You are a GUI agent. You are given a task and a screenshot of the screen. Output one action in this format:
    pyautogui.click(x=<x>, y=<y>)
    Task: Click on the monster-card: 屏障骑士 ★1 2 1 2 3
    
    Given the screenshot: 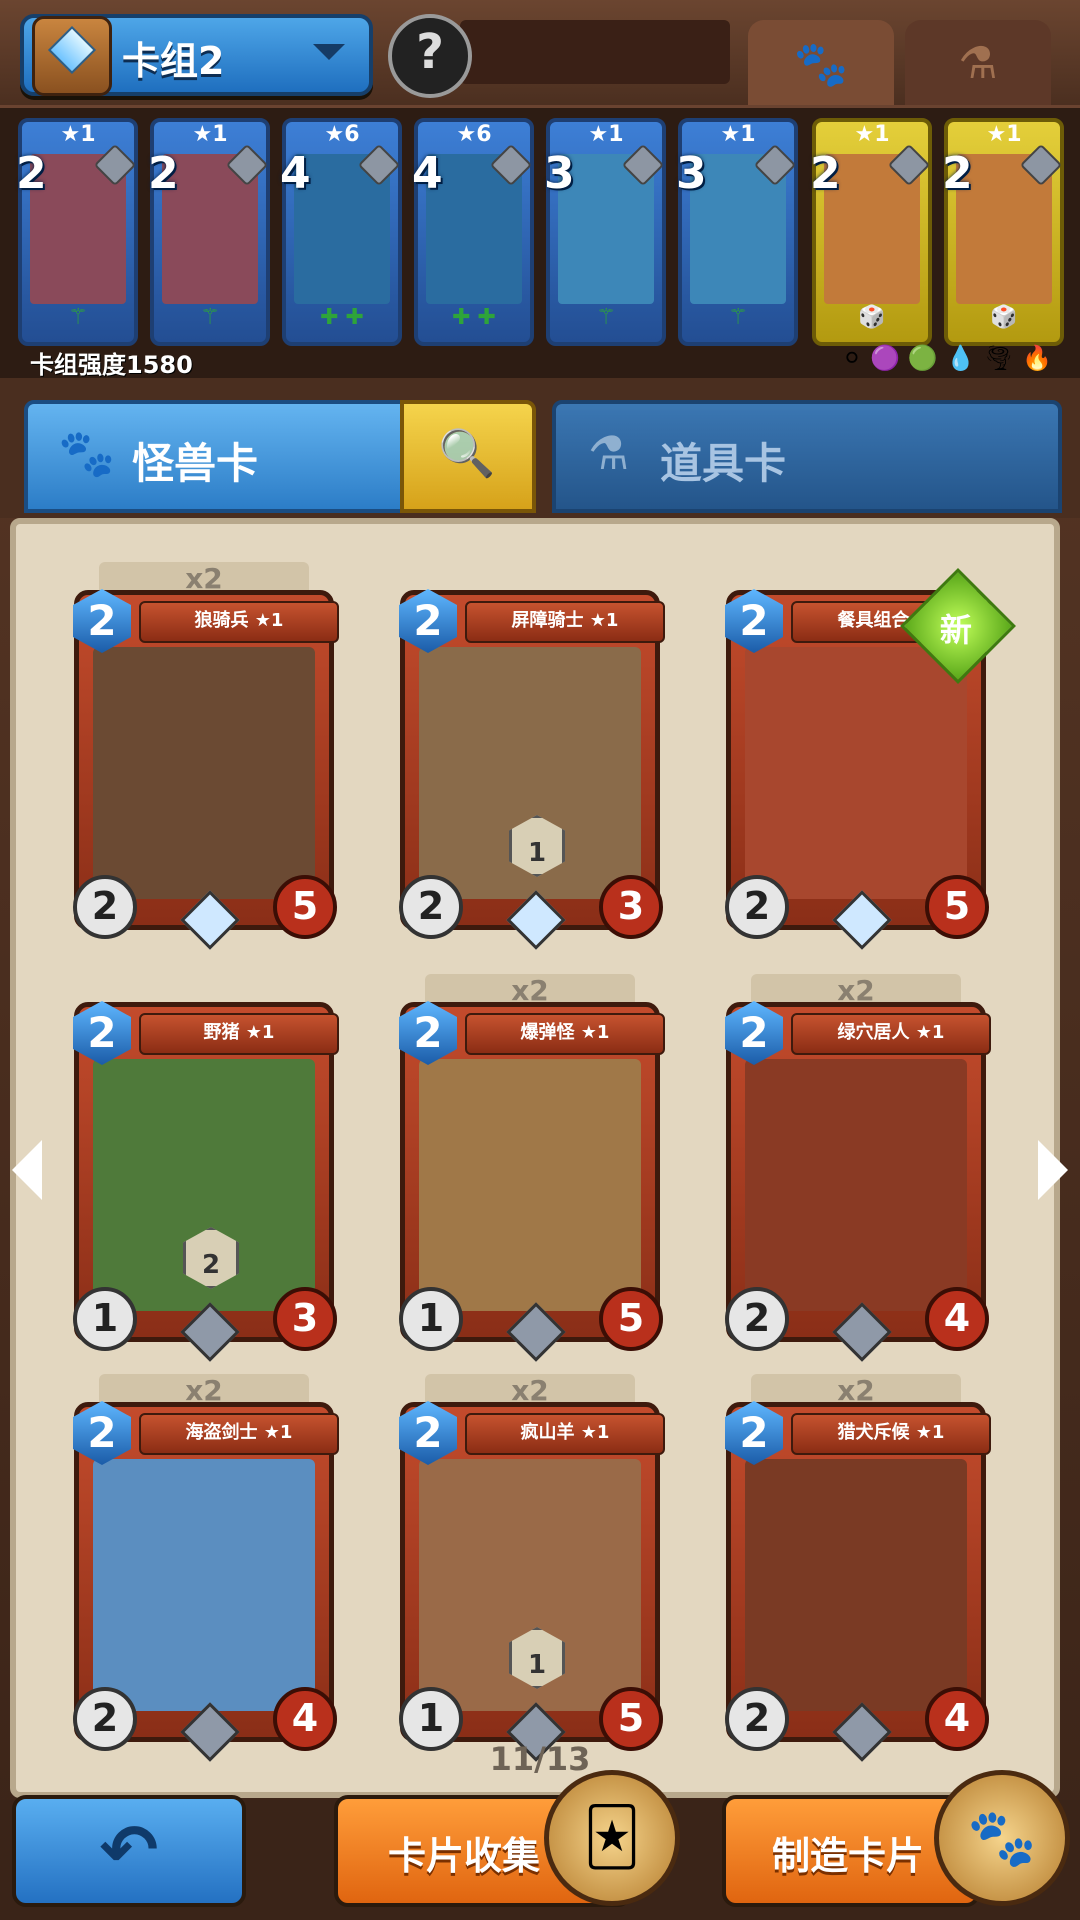 What is the action you would take?
    pyautogui.click(x=532, y=789)
    